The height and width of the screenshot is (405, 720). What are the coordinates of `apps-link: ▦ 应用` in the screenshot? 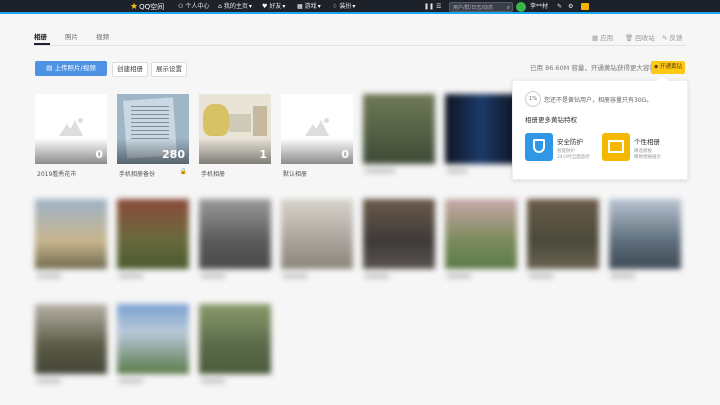 It's located at (602, 37).